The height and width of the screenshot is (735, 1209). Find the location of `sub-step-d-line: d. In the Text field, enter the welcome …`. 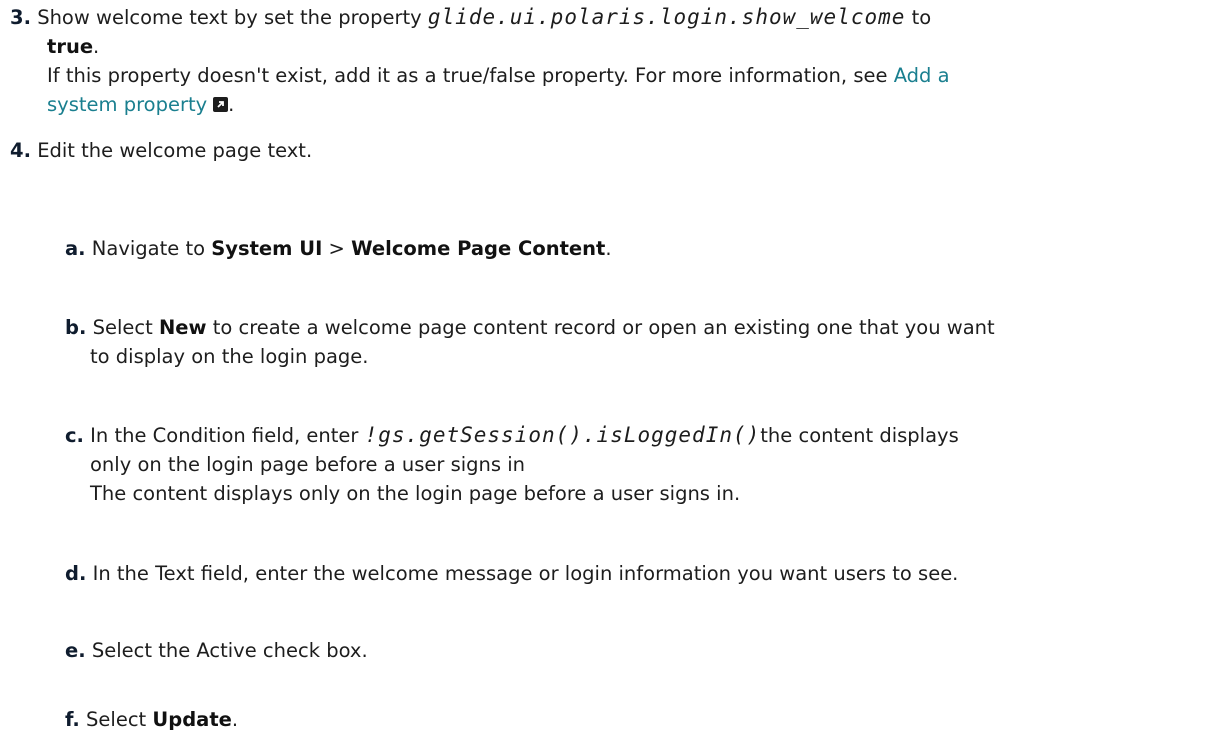

sub-step-d-line: d. In the Text field, enter the welcome … is located at coordinates (632, 573).